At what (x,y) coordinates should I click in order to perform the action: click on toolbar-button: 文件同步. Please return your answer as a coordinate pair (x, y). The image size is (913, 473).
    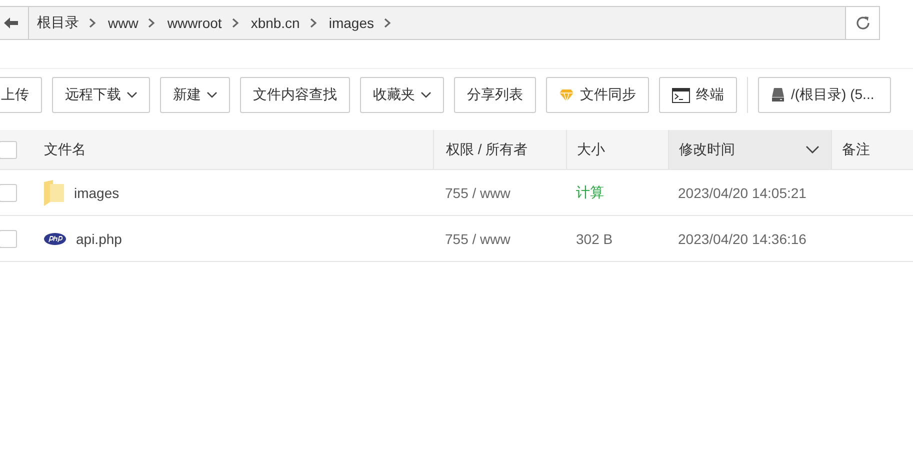
    Looking at the image, I should click on (597, 95).